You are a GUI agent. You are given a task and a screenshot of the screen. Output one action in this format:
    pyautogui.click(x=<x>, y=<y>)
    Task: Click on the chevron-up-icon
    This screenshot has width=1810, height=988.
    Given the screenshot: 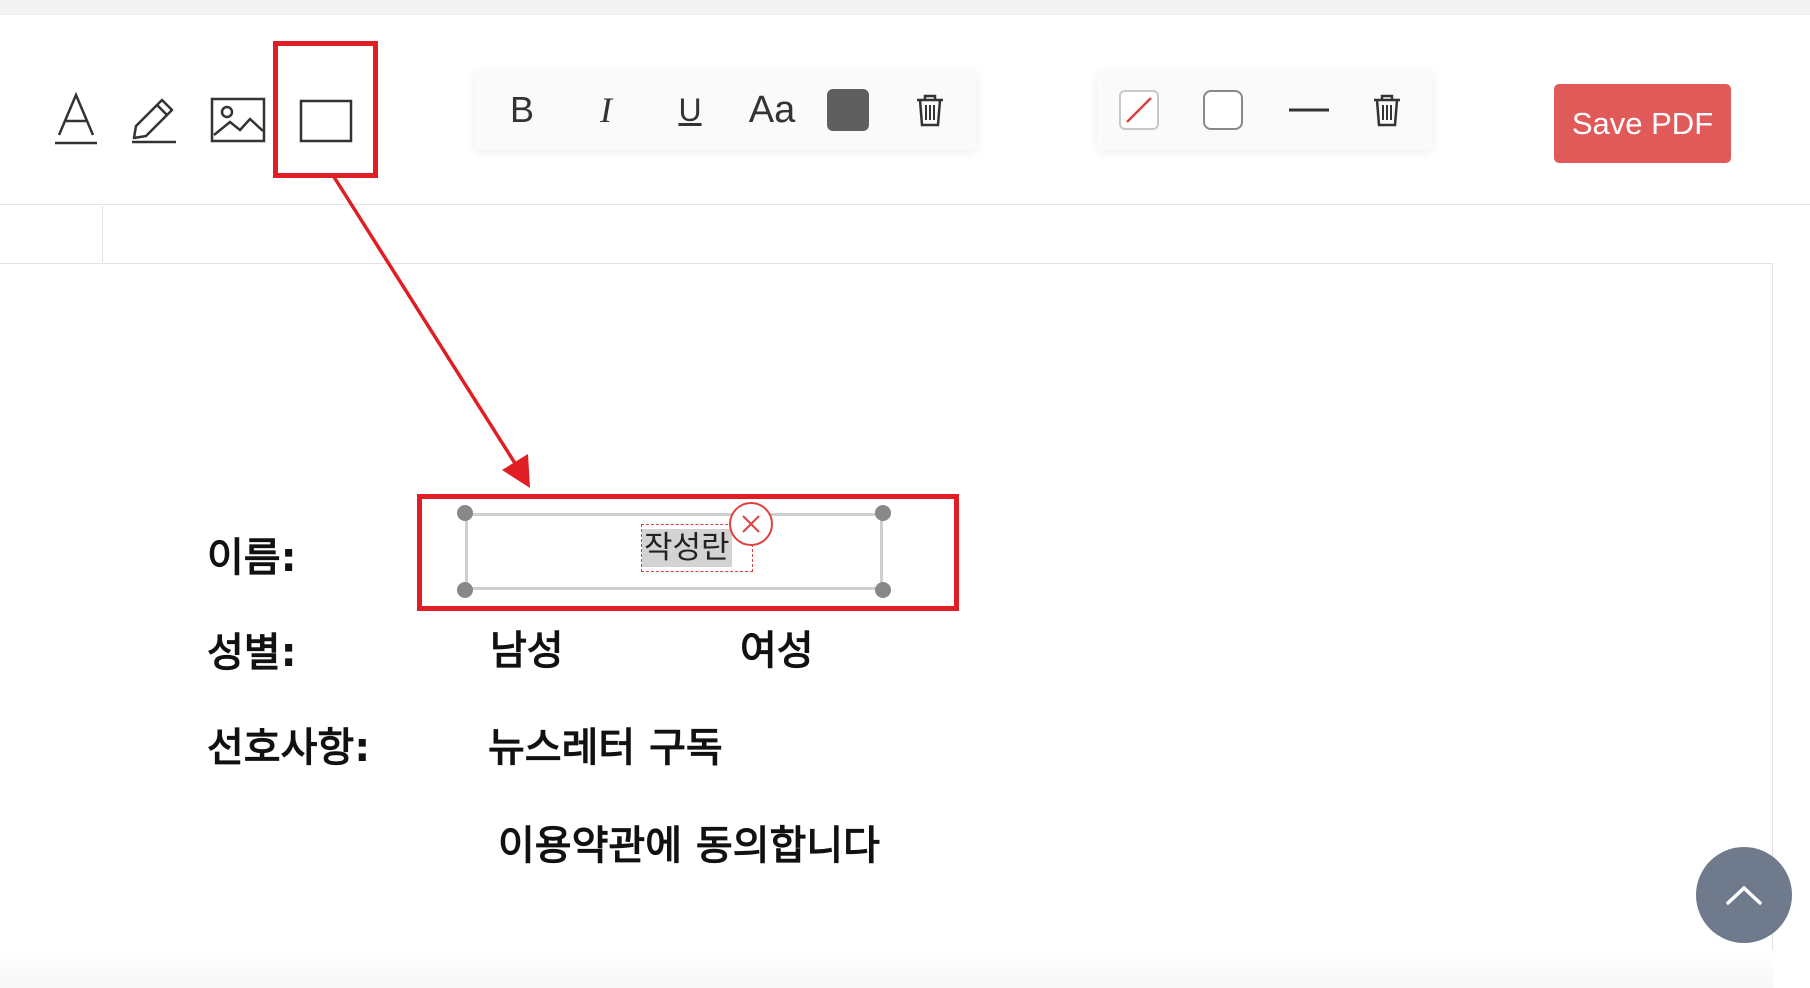 What is the action you would take?
    pyautogui.click(x=1744, y=895)
    